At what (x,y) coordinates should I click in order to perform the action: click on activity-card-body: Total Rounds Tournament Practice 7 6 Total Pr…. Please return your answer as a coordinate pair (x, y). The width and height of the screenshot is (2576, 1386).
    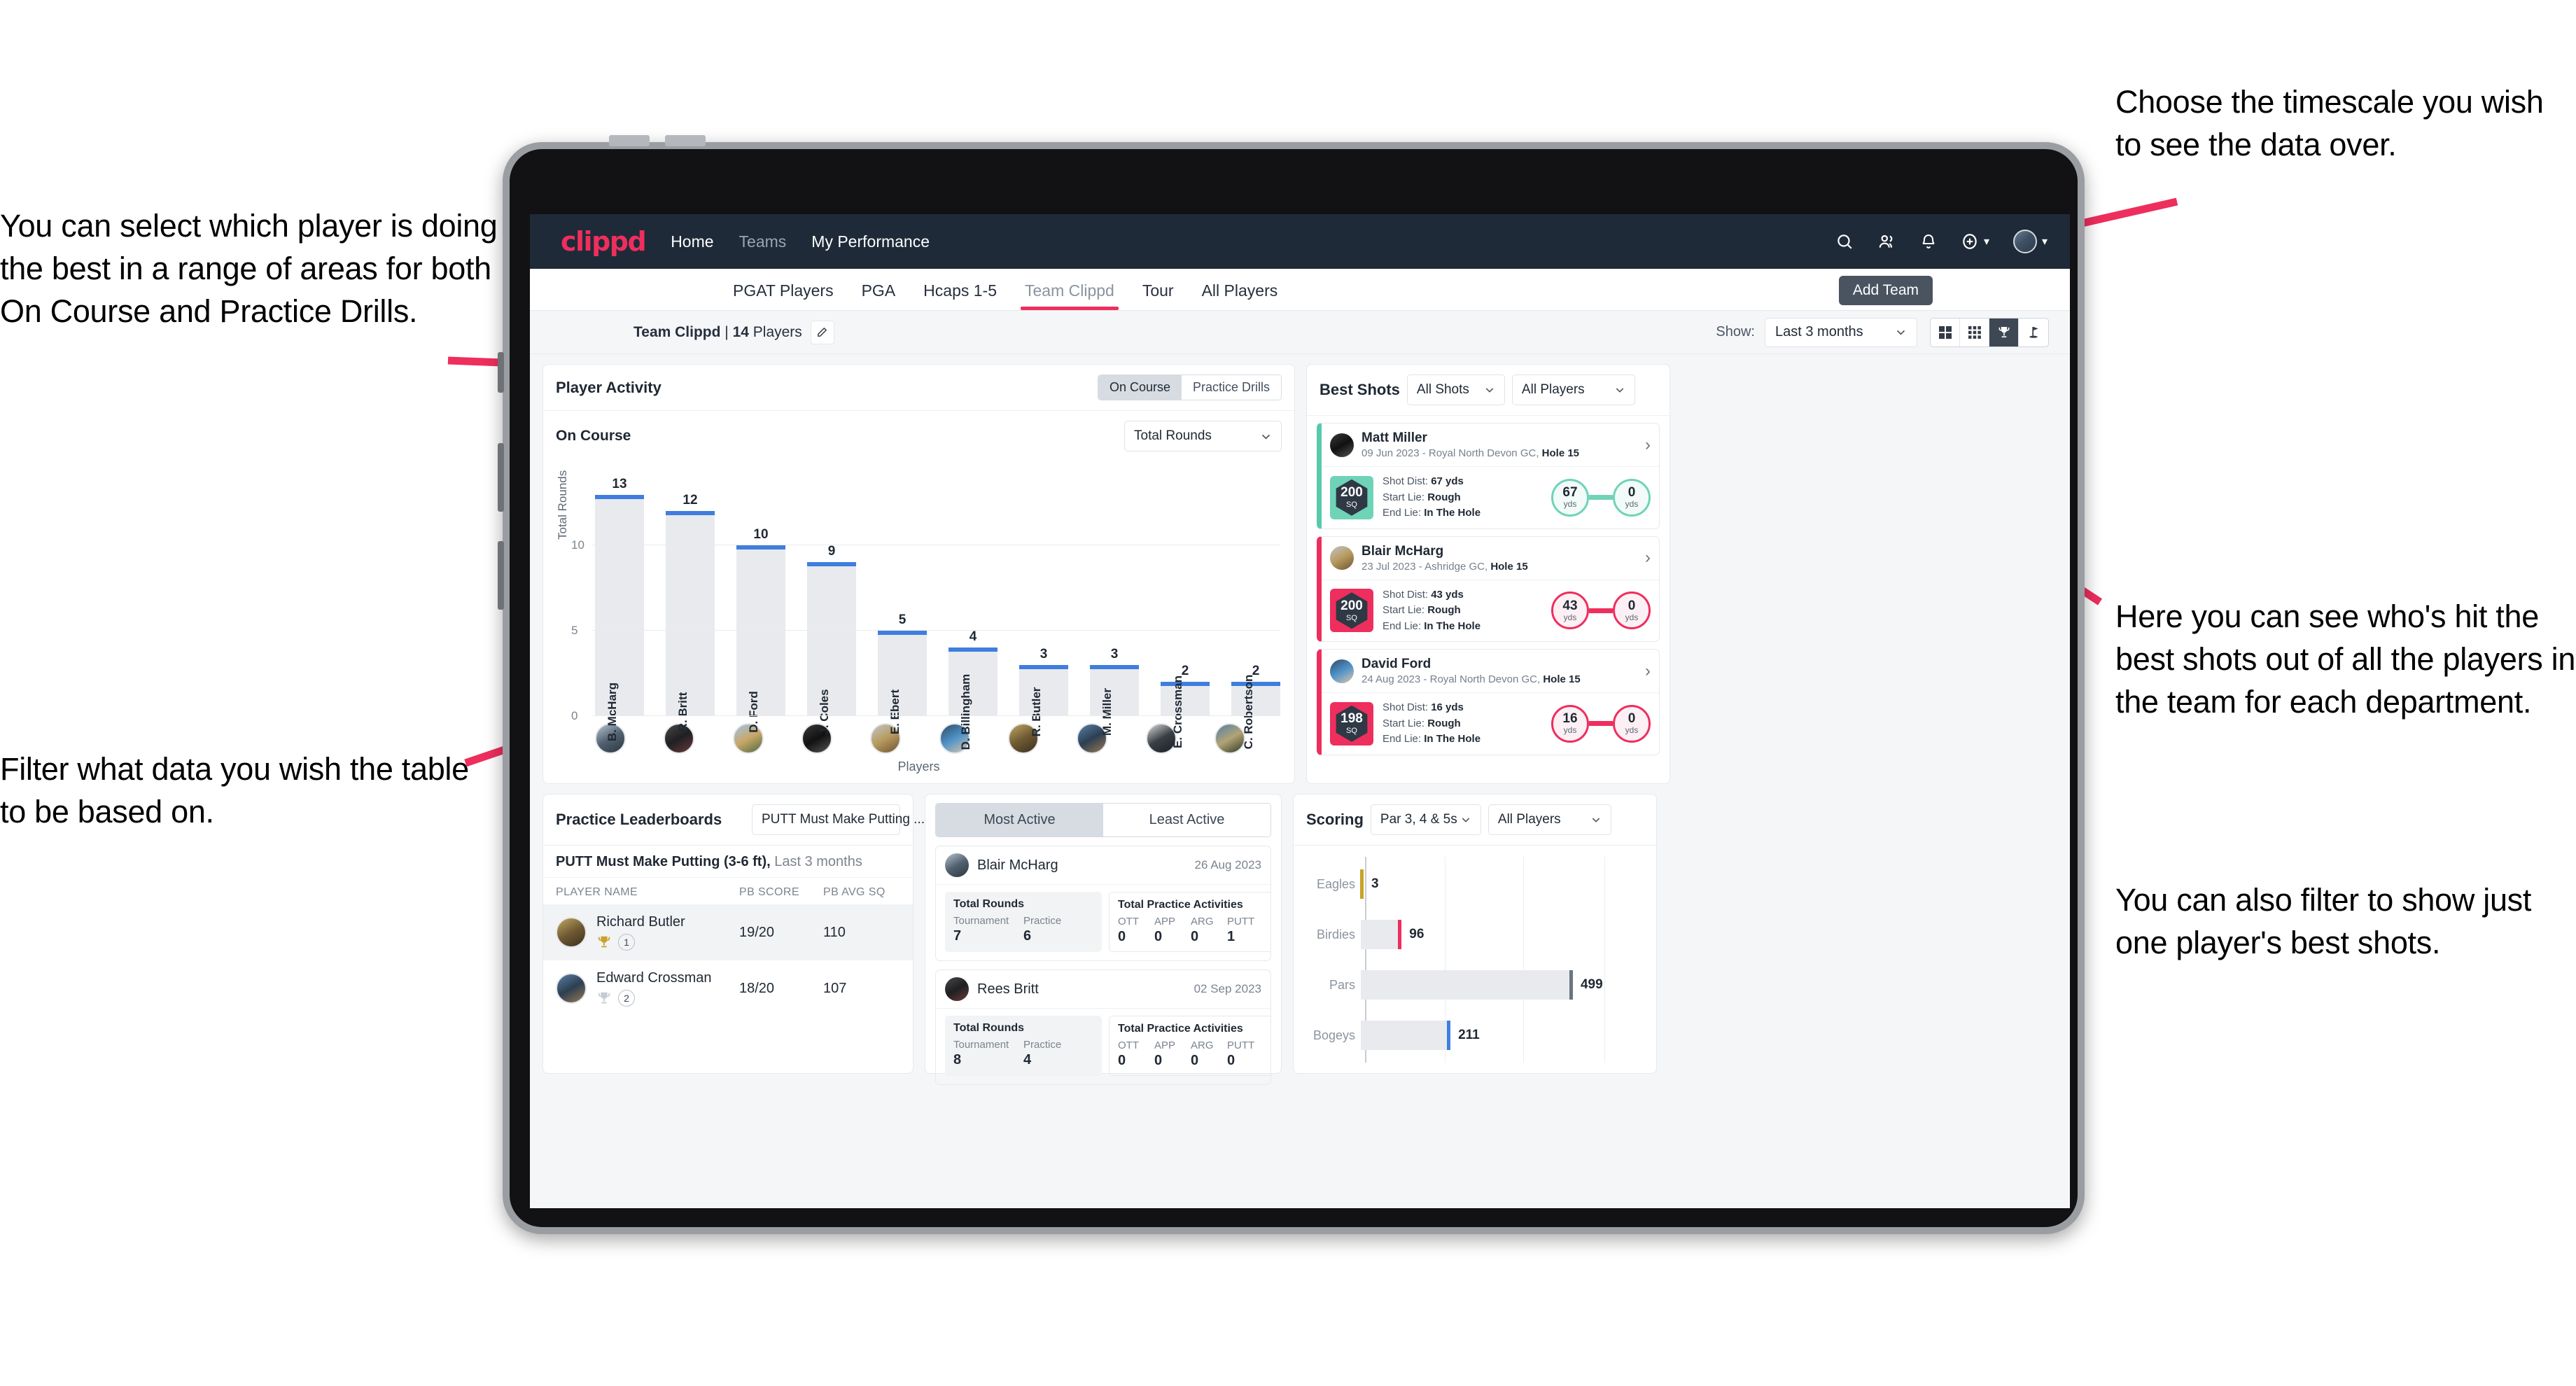
    Looking at the image, I should click on (1103, 922).